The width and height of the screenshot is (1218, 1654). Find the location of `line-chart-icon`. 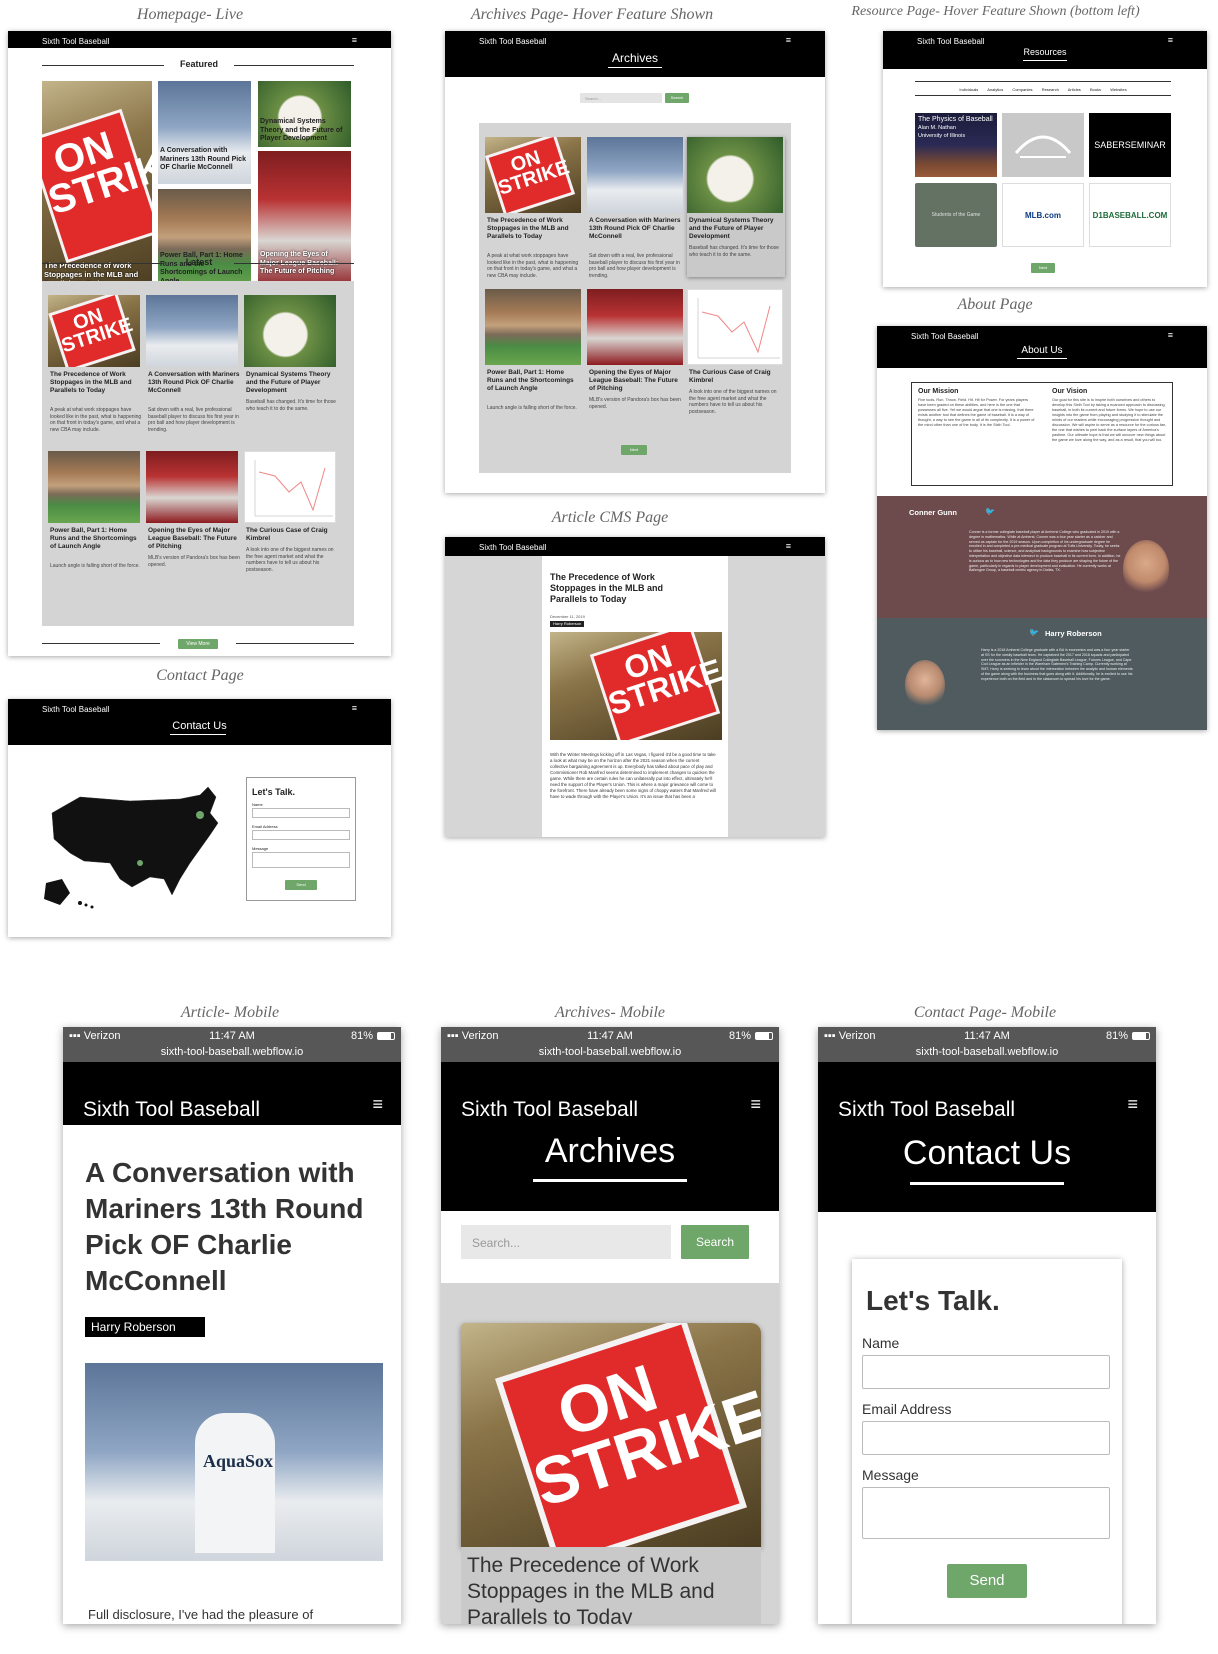

line-chart-icon is located at coordinates (738, 328).